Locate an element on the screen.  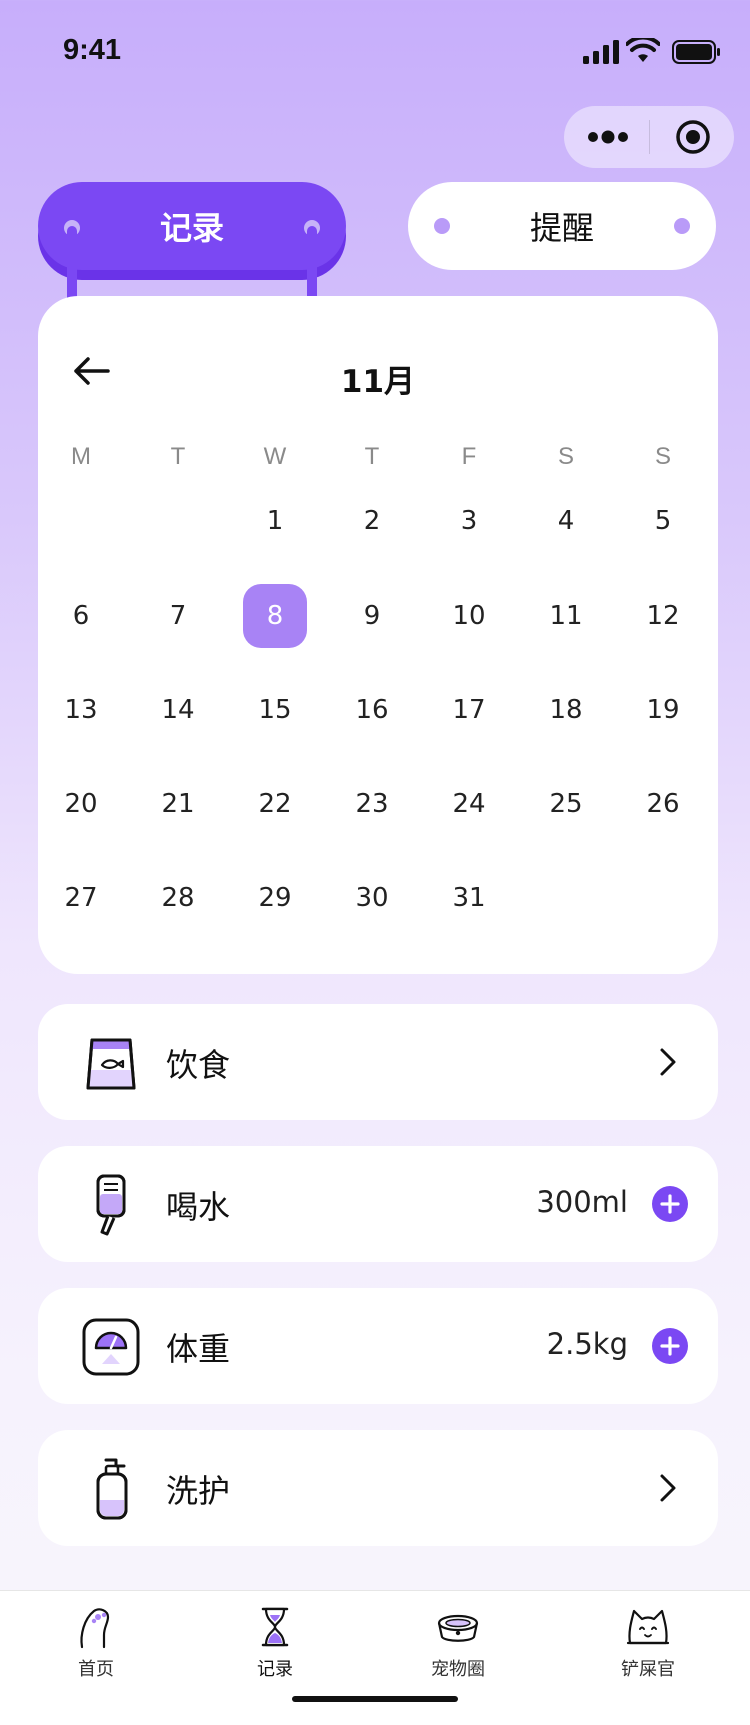
tabbar-item-home: 首页 is located at coordinates (96, 1643).